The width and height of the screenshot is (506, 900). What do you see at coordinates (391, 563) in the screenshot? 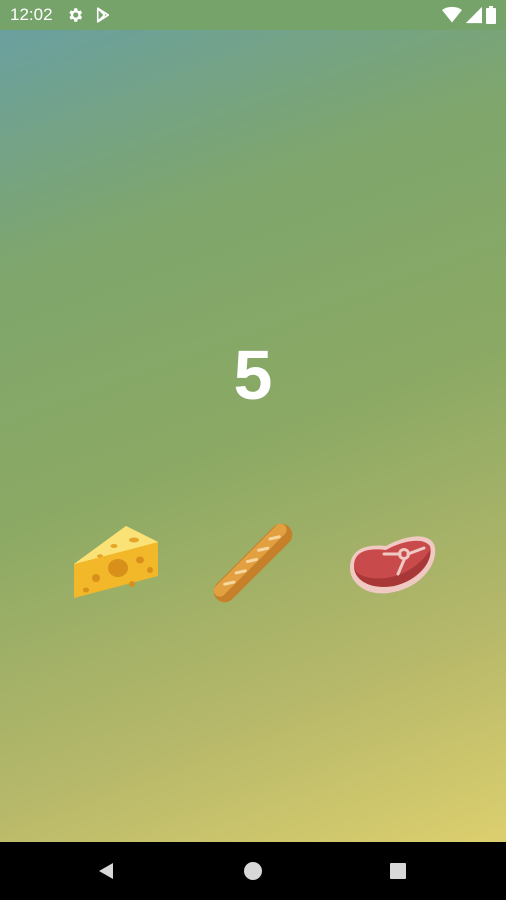
I see `steak-icon` at bounding box center [391, 563].